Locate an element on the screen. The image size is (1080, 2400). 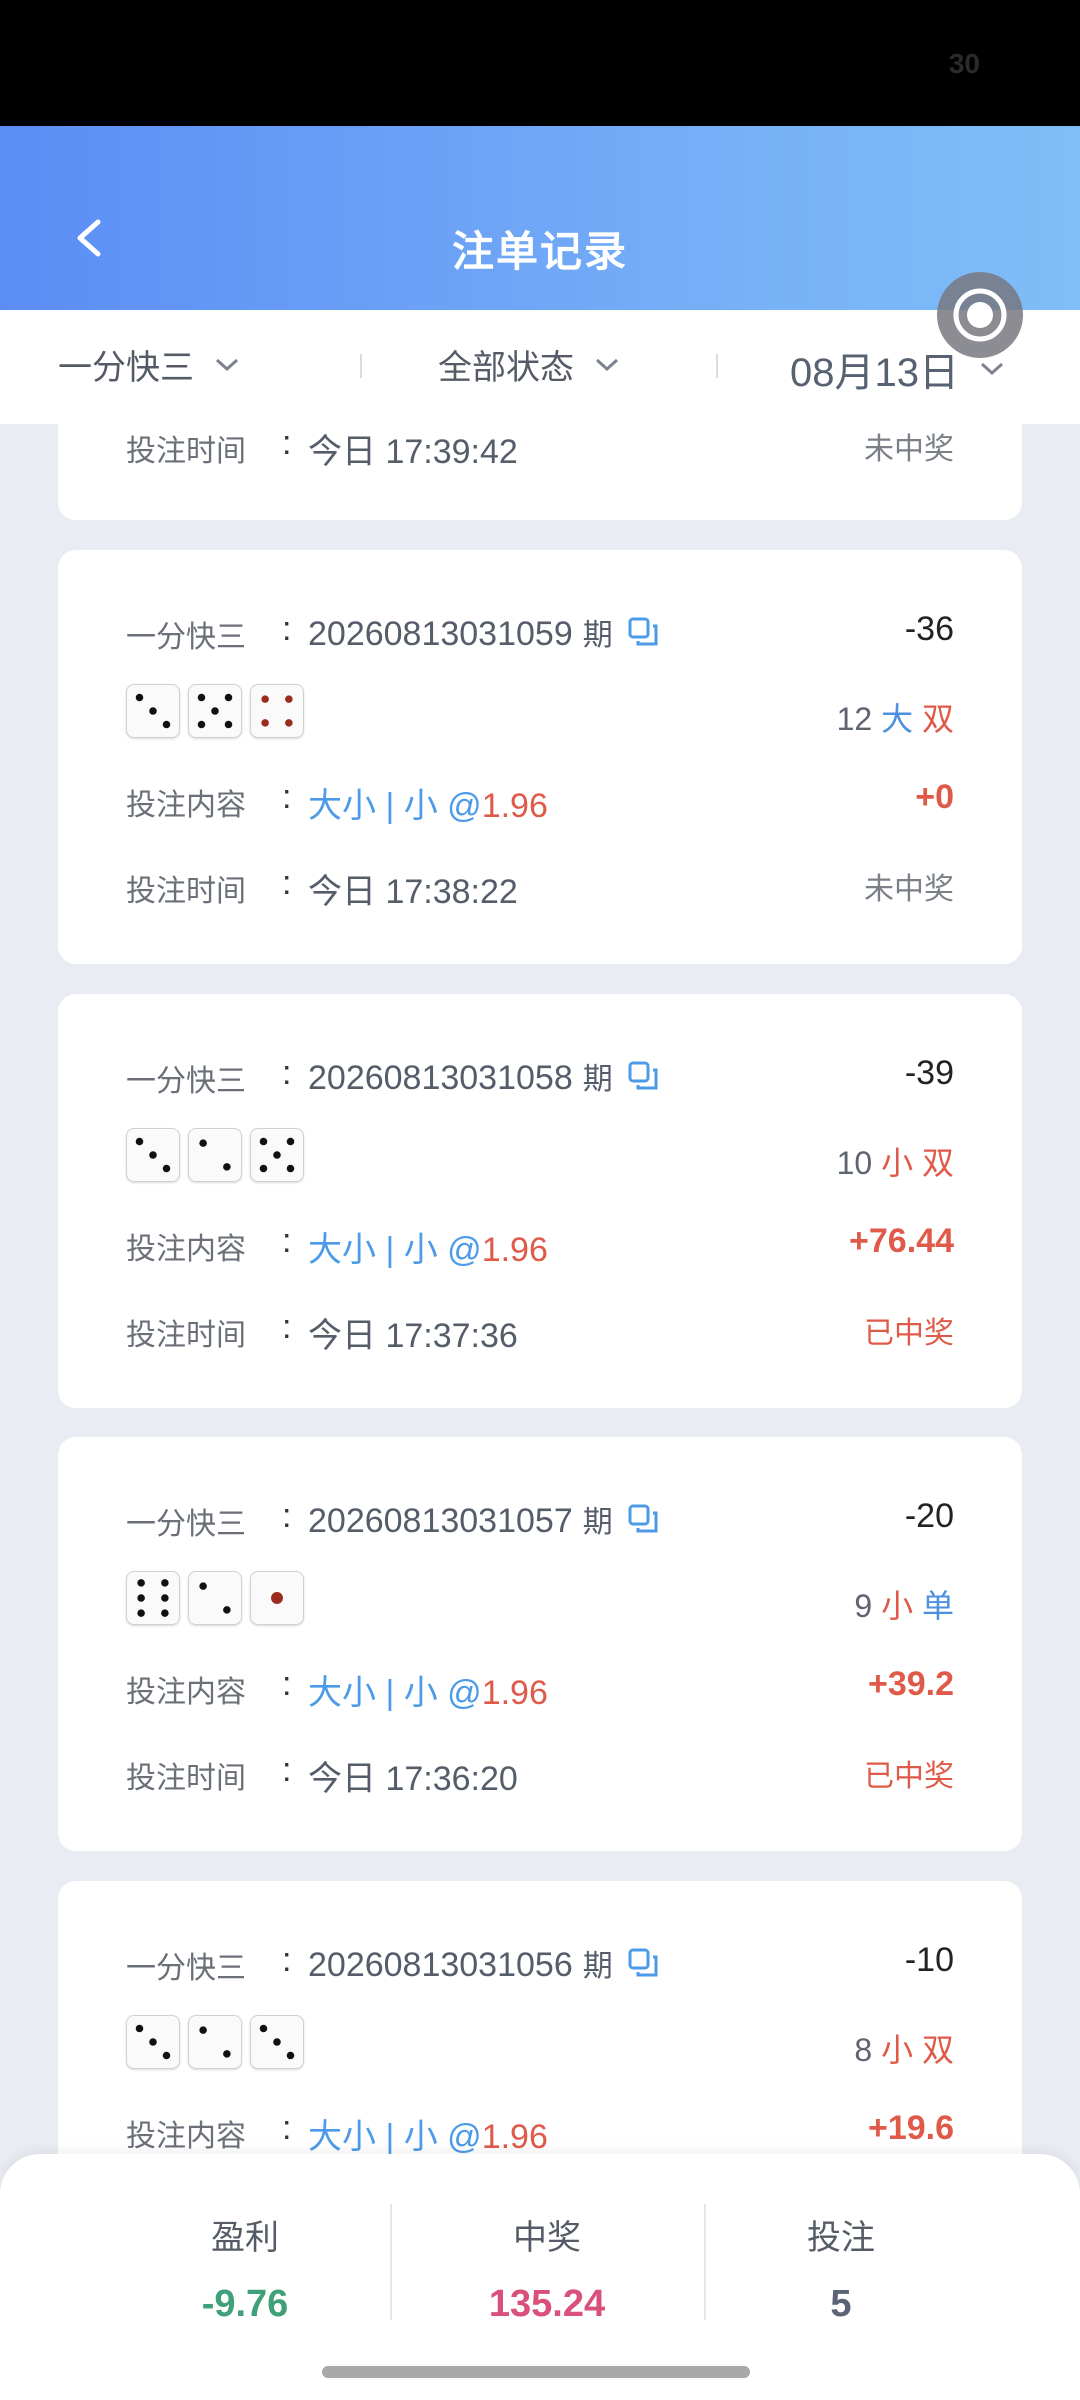
game-filter-dropdown: 一分快三 is located at coordinates (149, 364).